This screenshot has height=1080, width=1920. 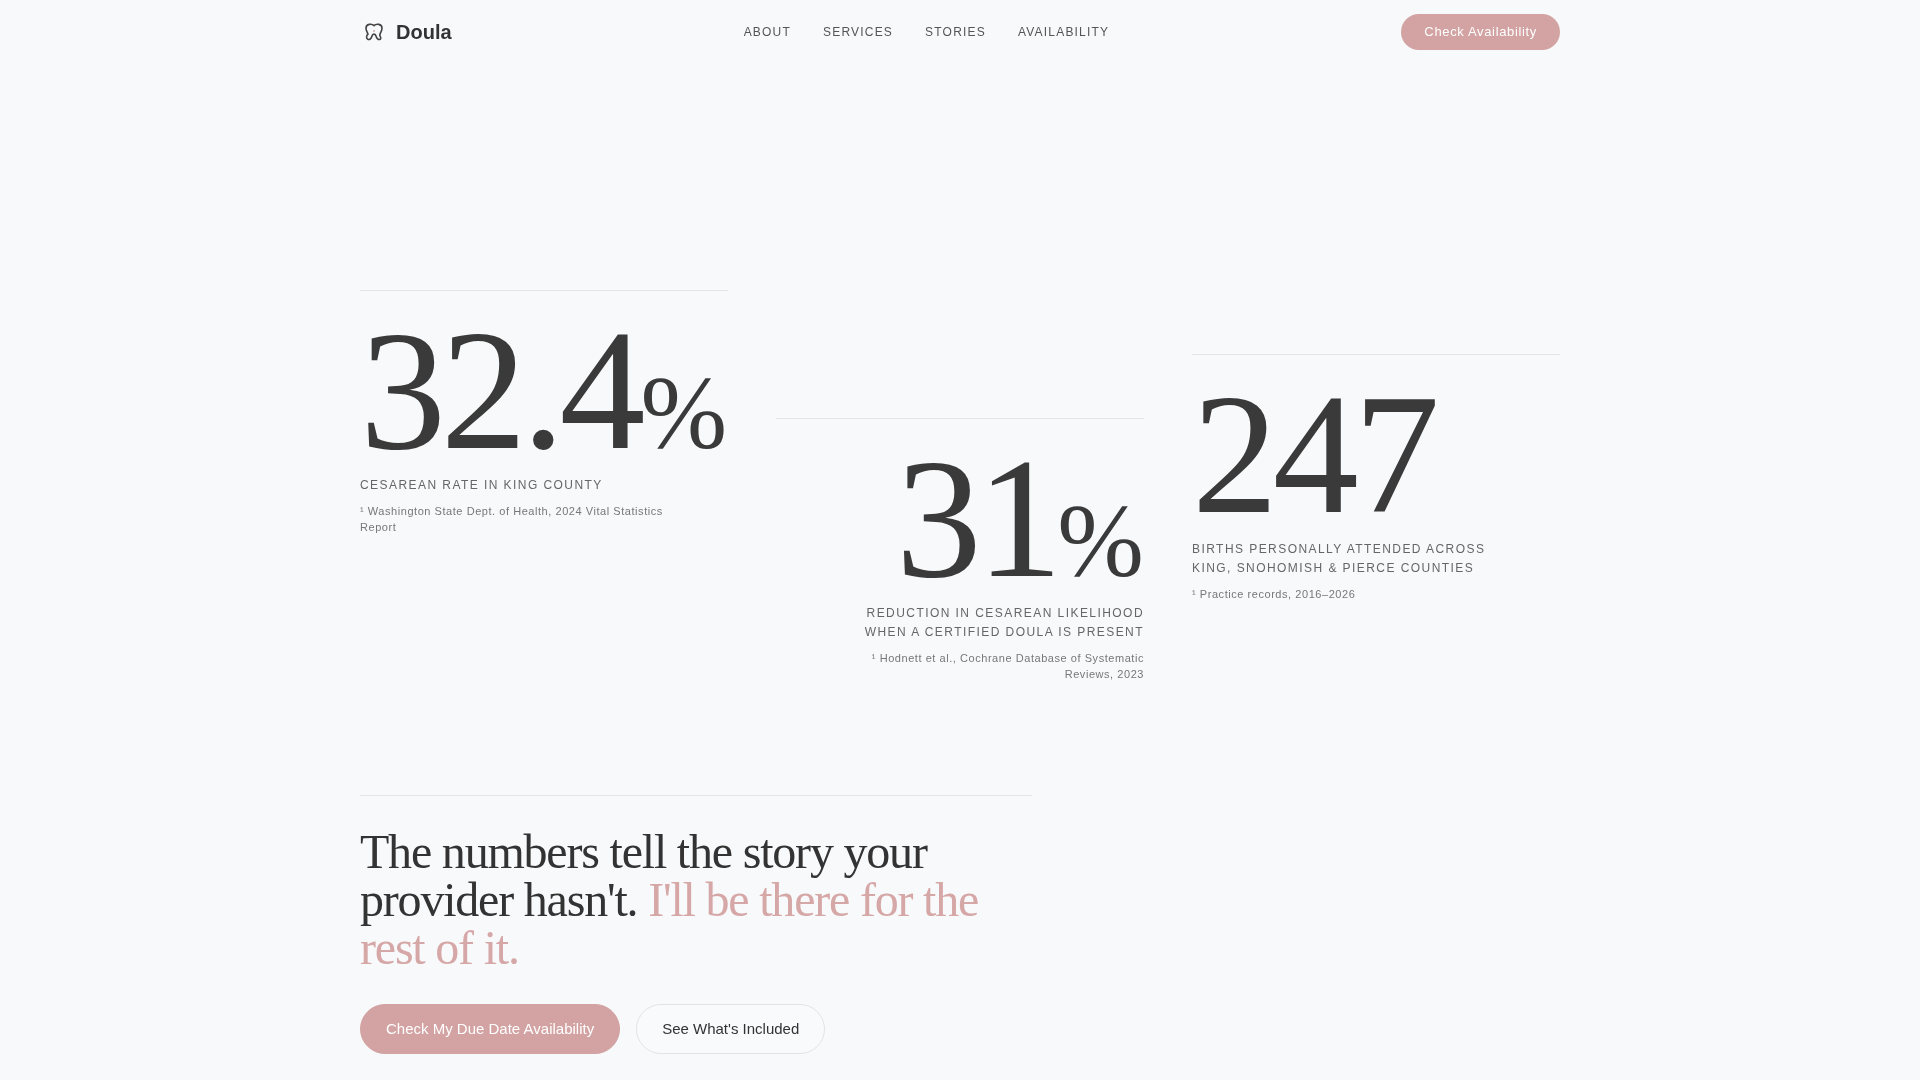 I want to click on stat-footnote: ¹ Washington State Dept. of Health, 2024 Vital Statistics Report, so click(x=512, y=519).